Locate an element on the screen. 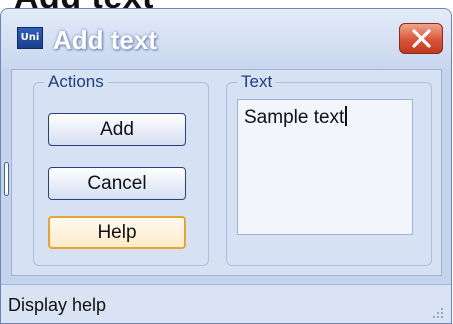 This screenshot has height=324, width=453. app-icon: Uni is located at coordinates (30, 38).